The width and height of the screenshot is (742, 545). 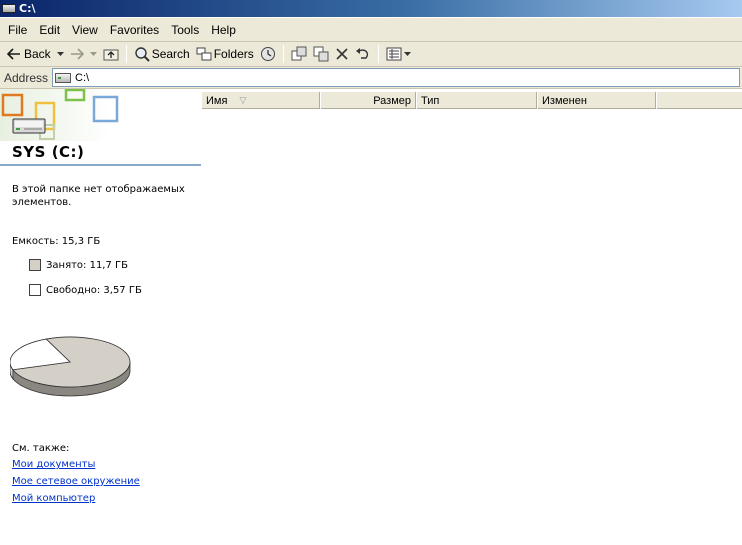 I want to click on menu-view: View, so click(x=85, y=30).